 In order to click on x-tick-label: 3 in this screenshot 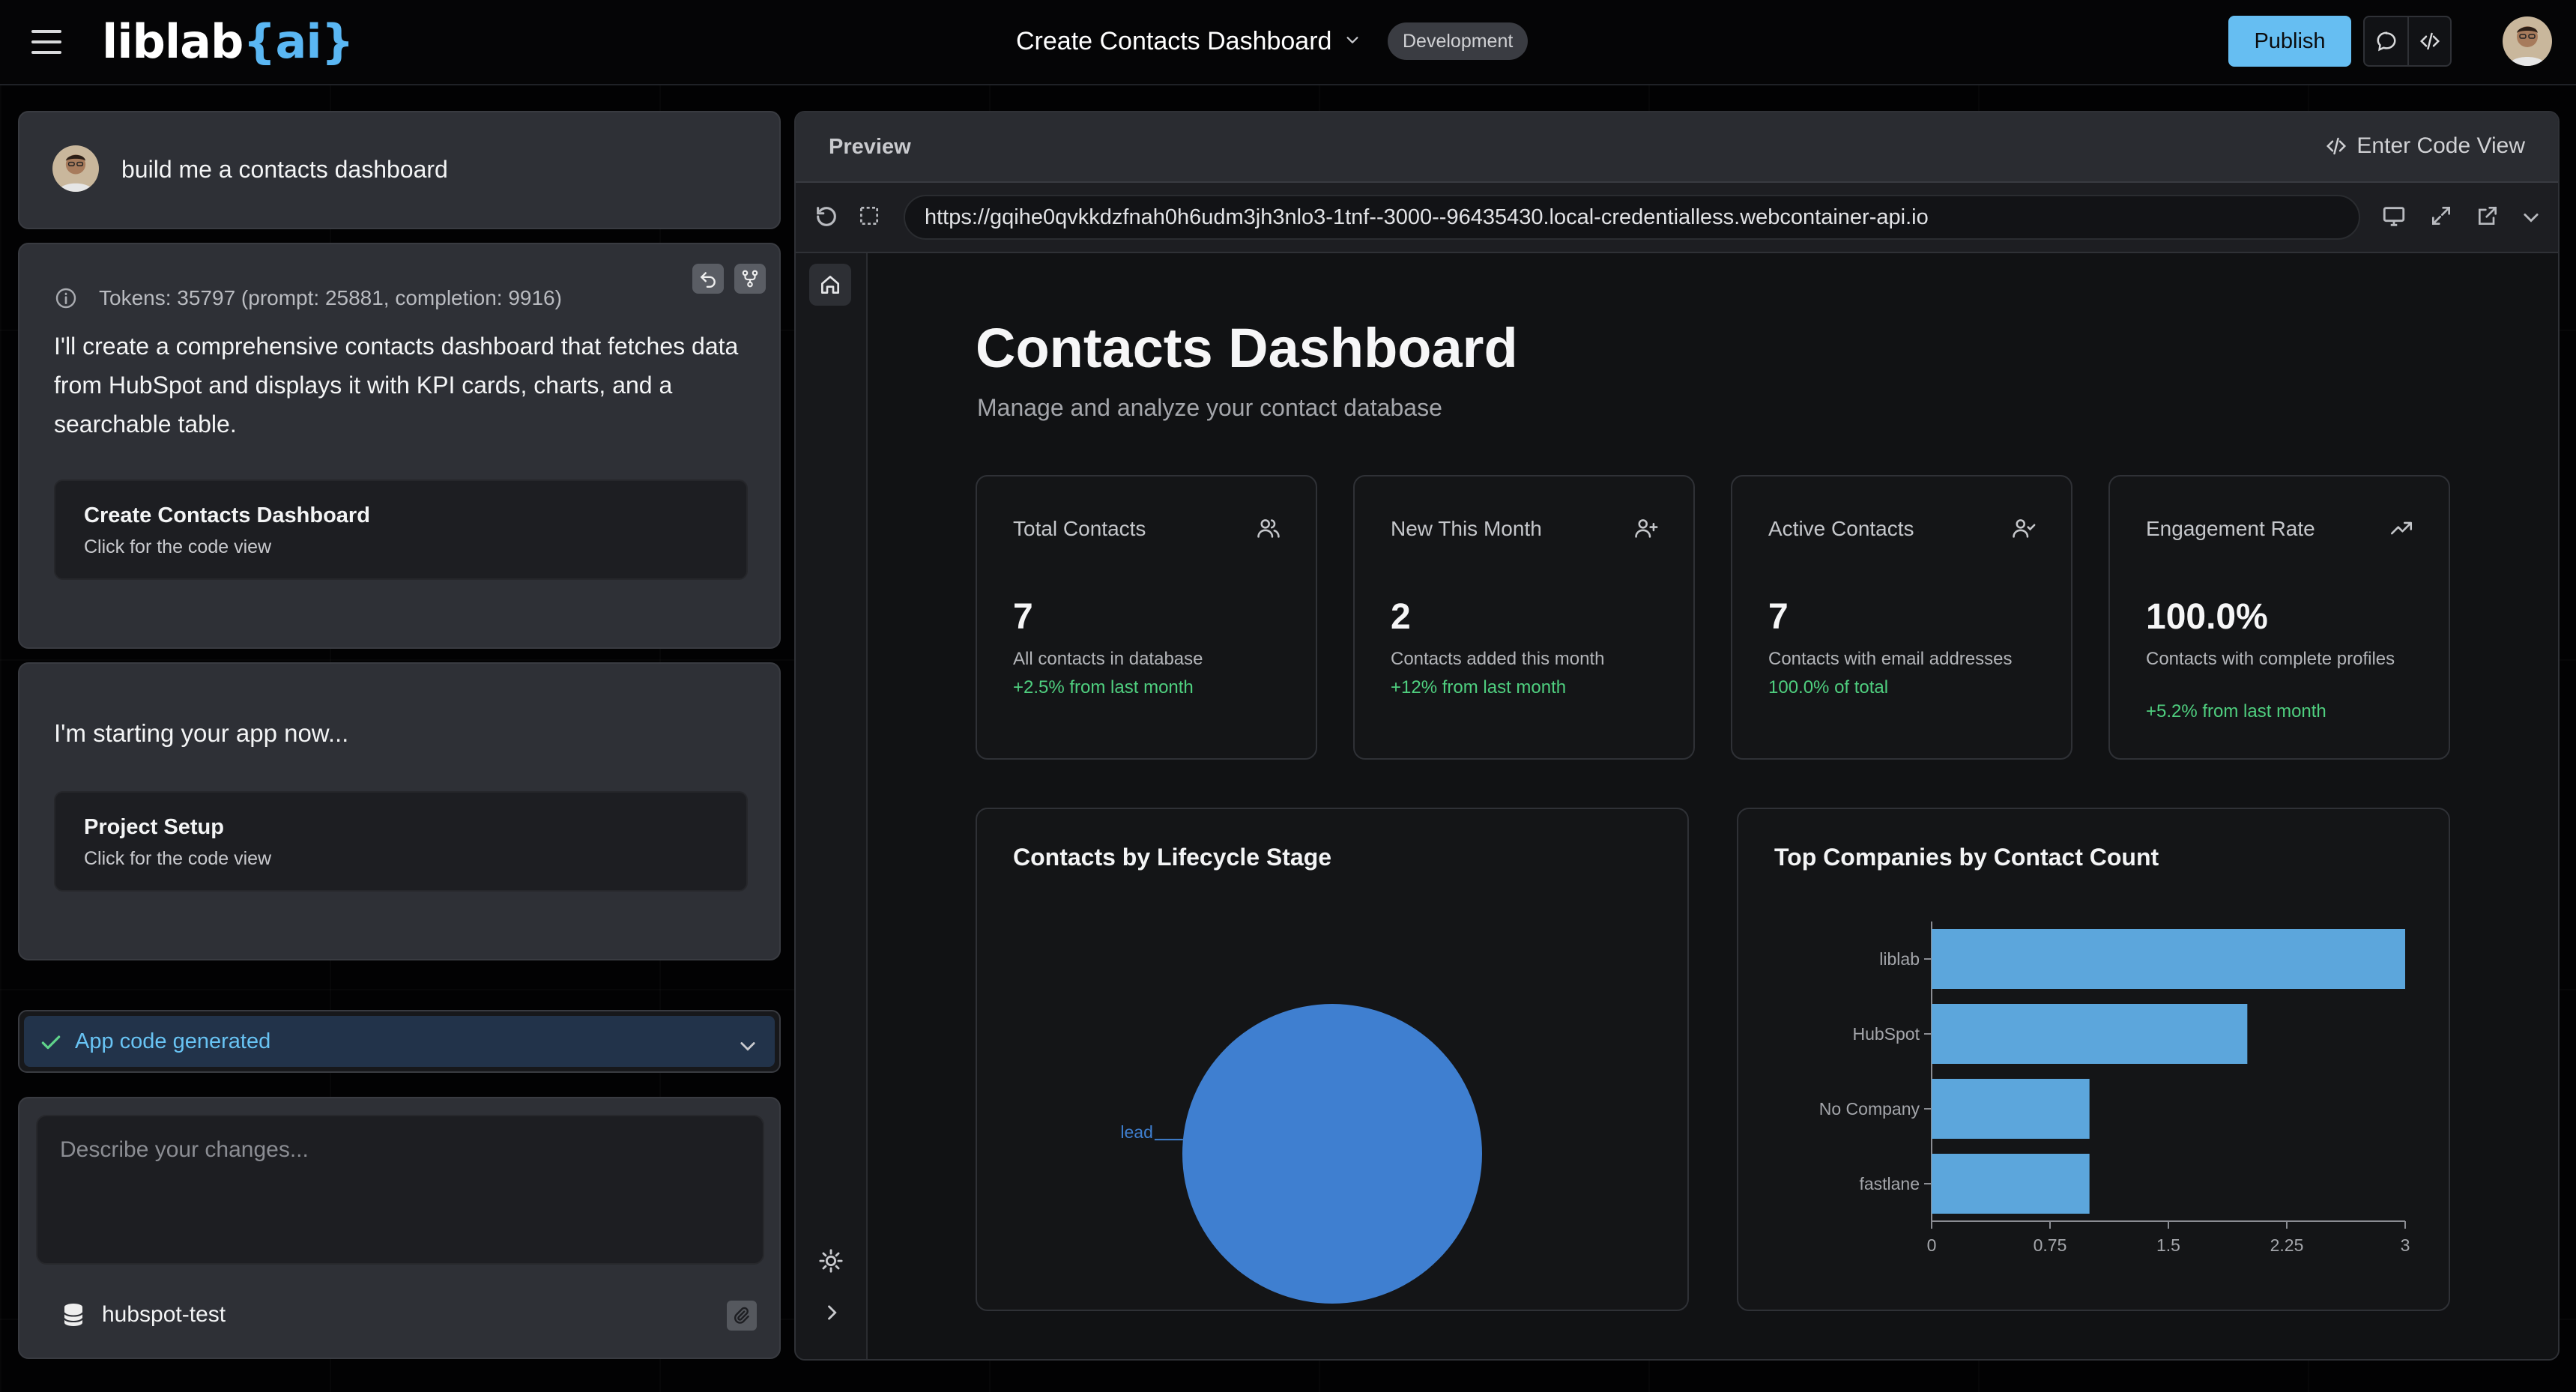, I will do `click(2405, 1245)`.